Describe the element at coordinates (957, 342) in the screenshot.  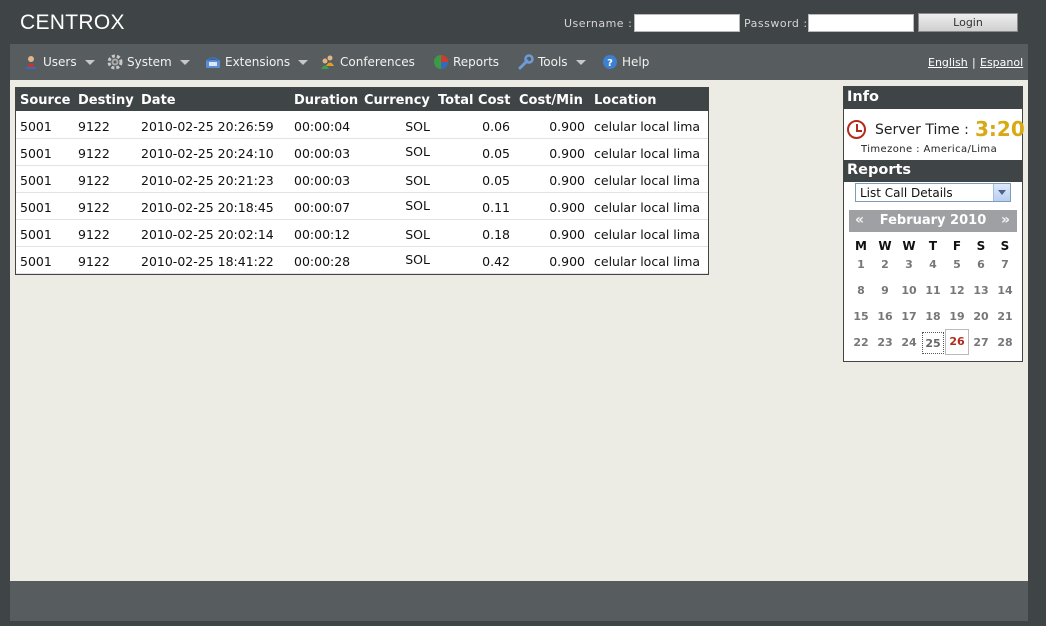
I see `calendar-day: 26` at that location.